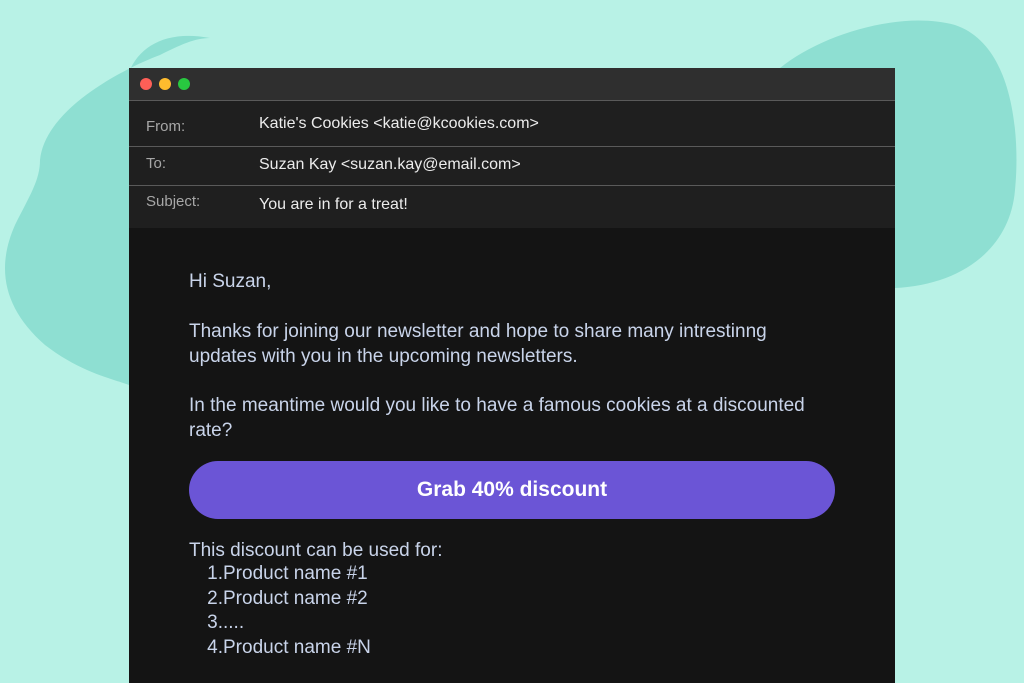  What do you see at coordinates (215, 622) in the screenshot?
I see `list-item-number: 3.` at bounding box center [215, 622].